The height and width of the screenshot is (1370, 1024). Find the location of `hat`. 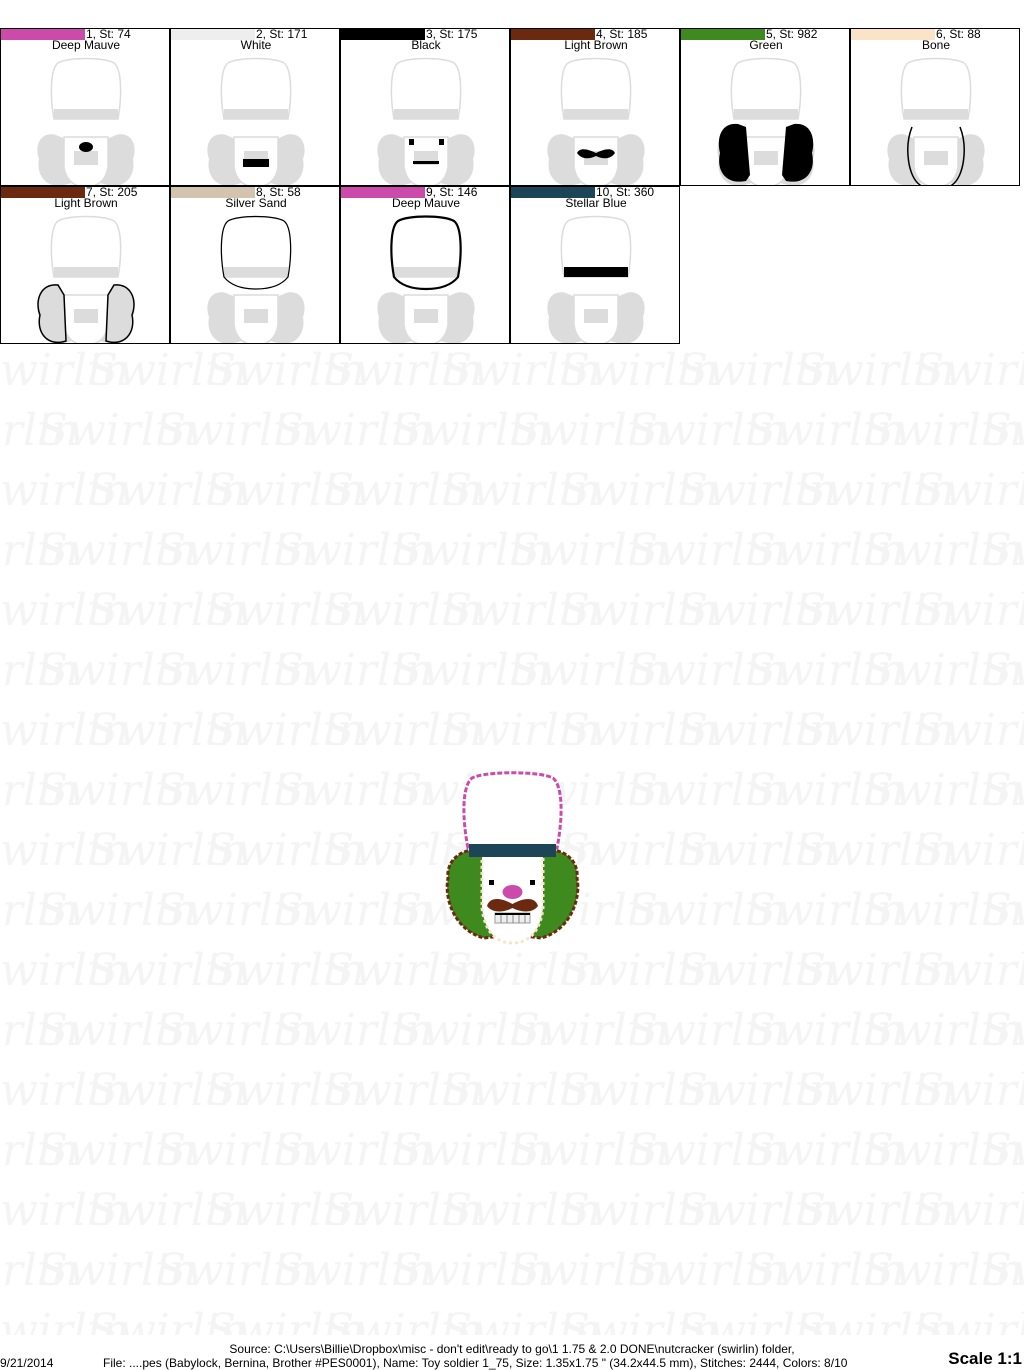

hat is located at coordinates (512, 810).